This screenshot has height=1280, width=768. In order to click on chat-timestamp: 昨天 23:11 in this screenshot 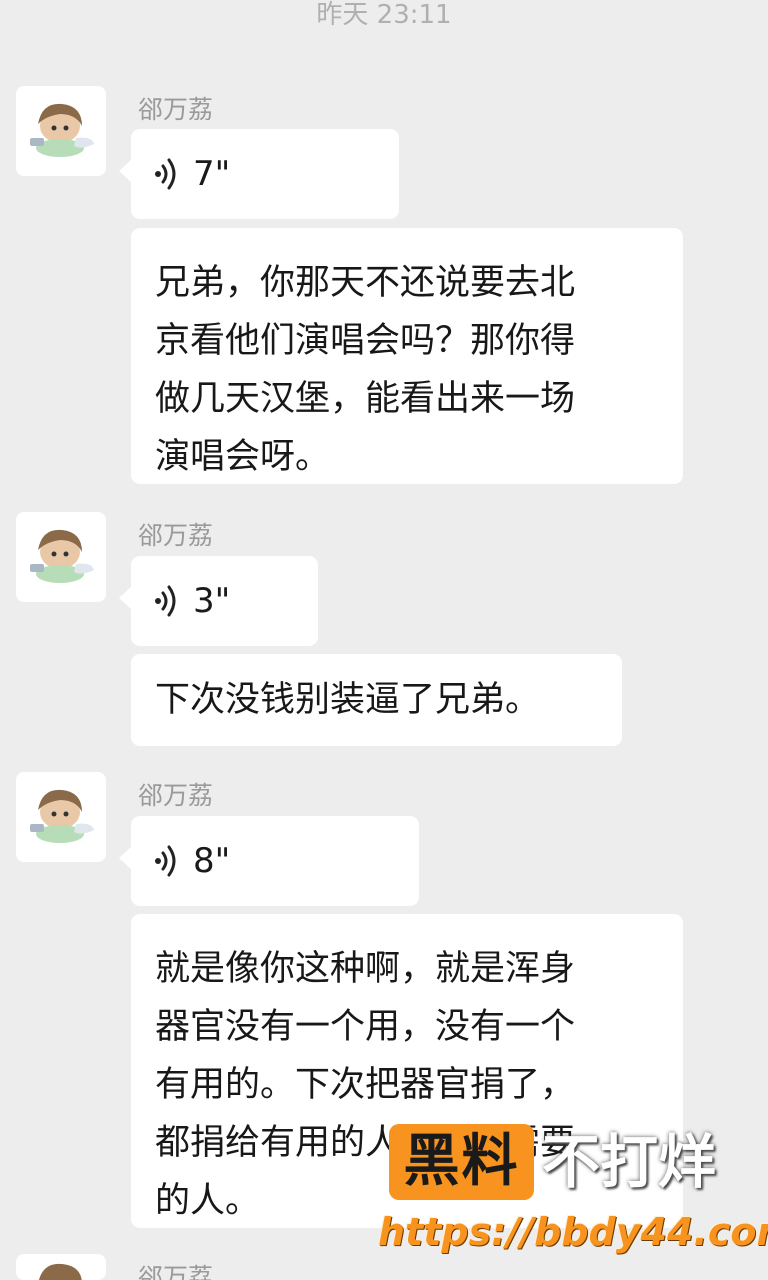, I will do `click(384, 15)`.